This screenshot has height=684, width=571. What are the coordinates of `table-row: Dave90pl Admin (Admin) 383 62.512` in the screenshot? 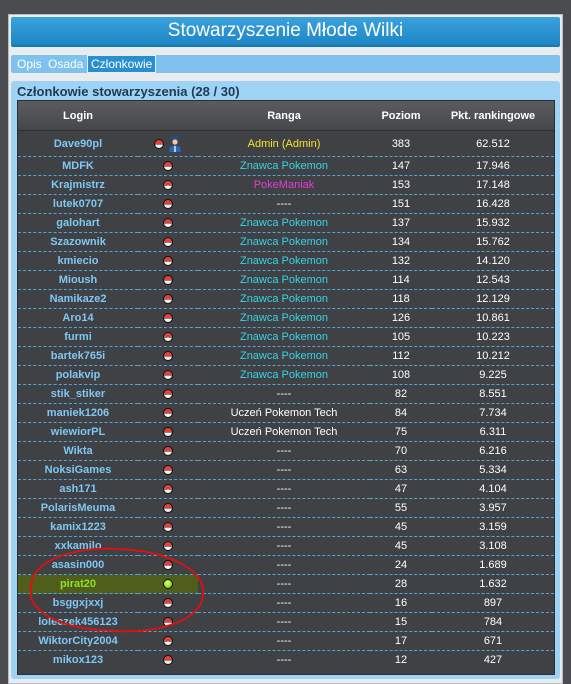 It's located at (286, 143).